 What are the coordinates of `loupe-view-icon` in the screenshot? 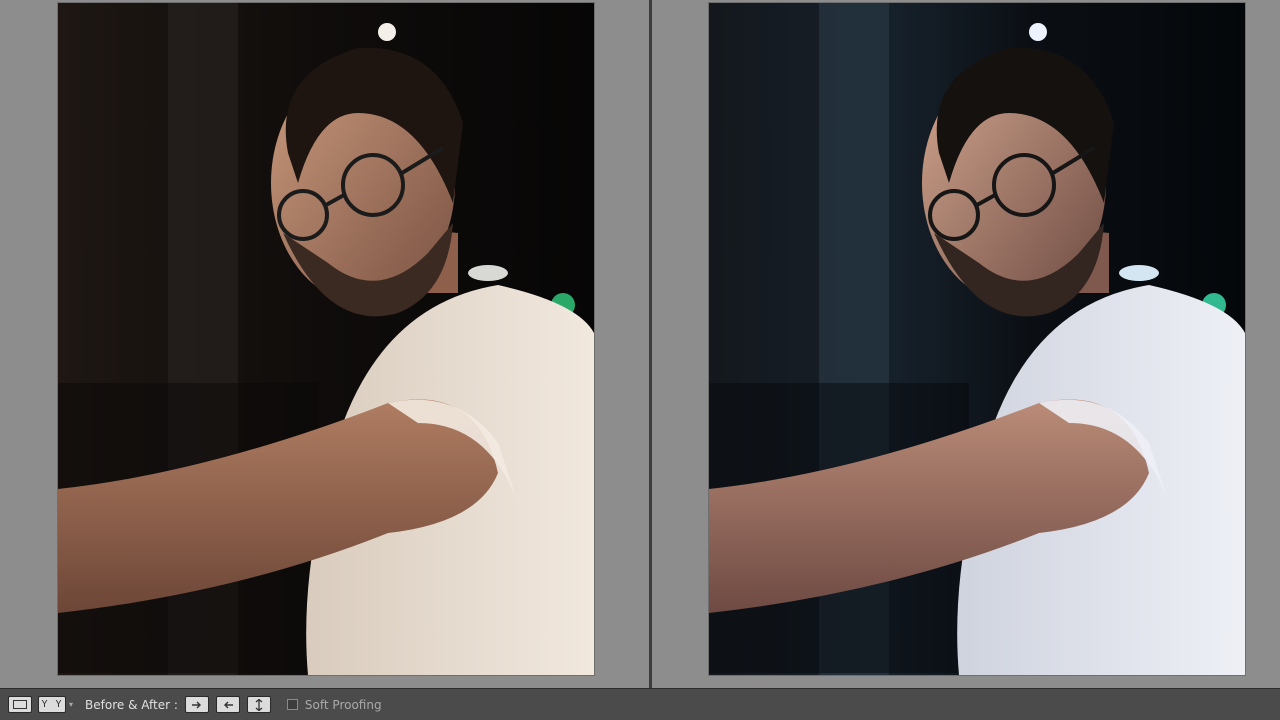 It's located at (20, 704).